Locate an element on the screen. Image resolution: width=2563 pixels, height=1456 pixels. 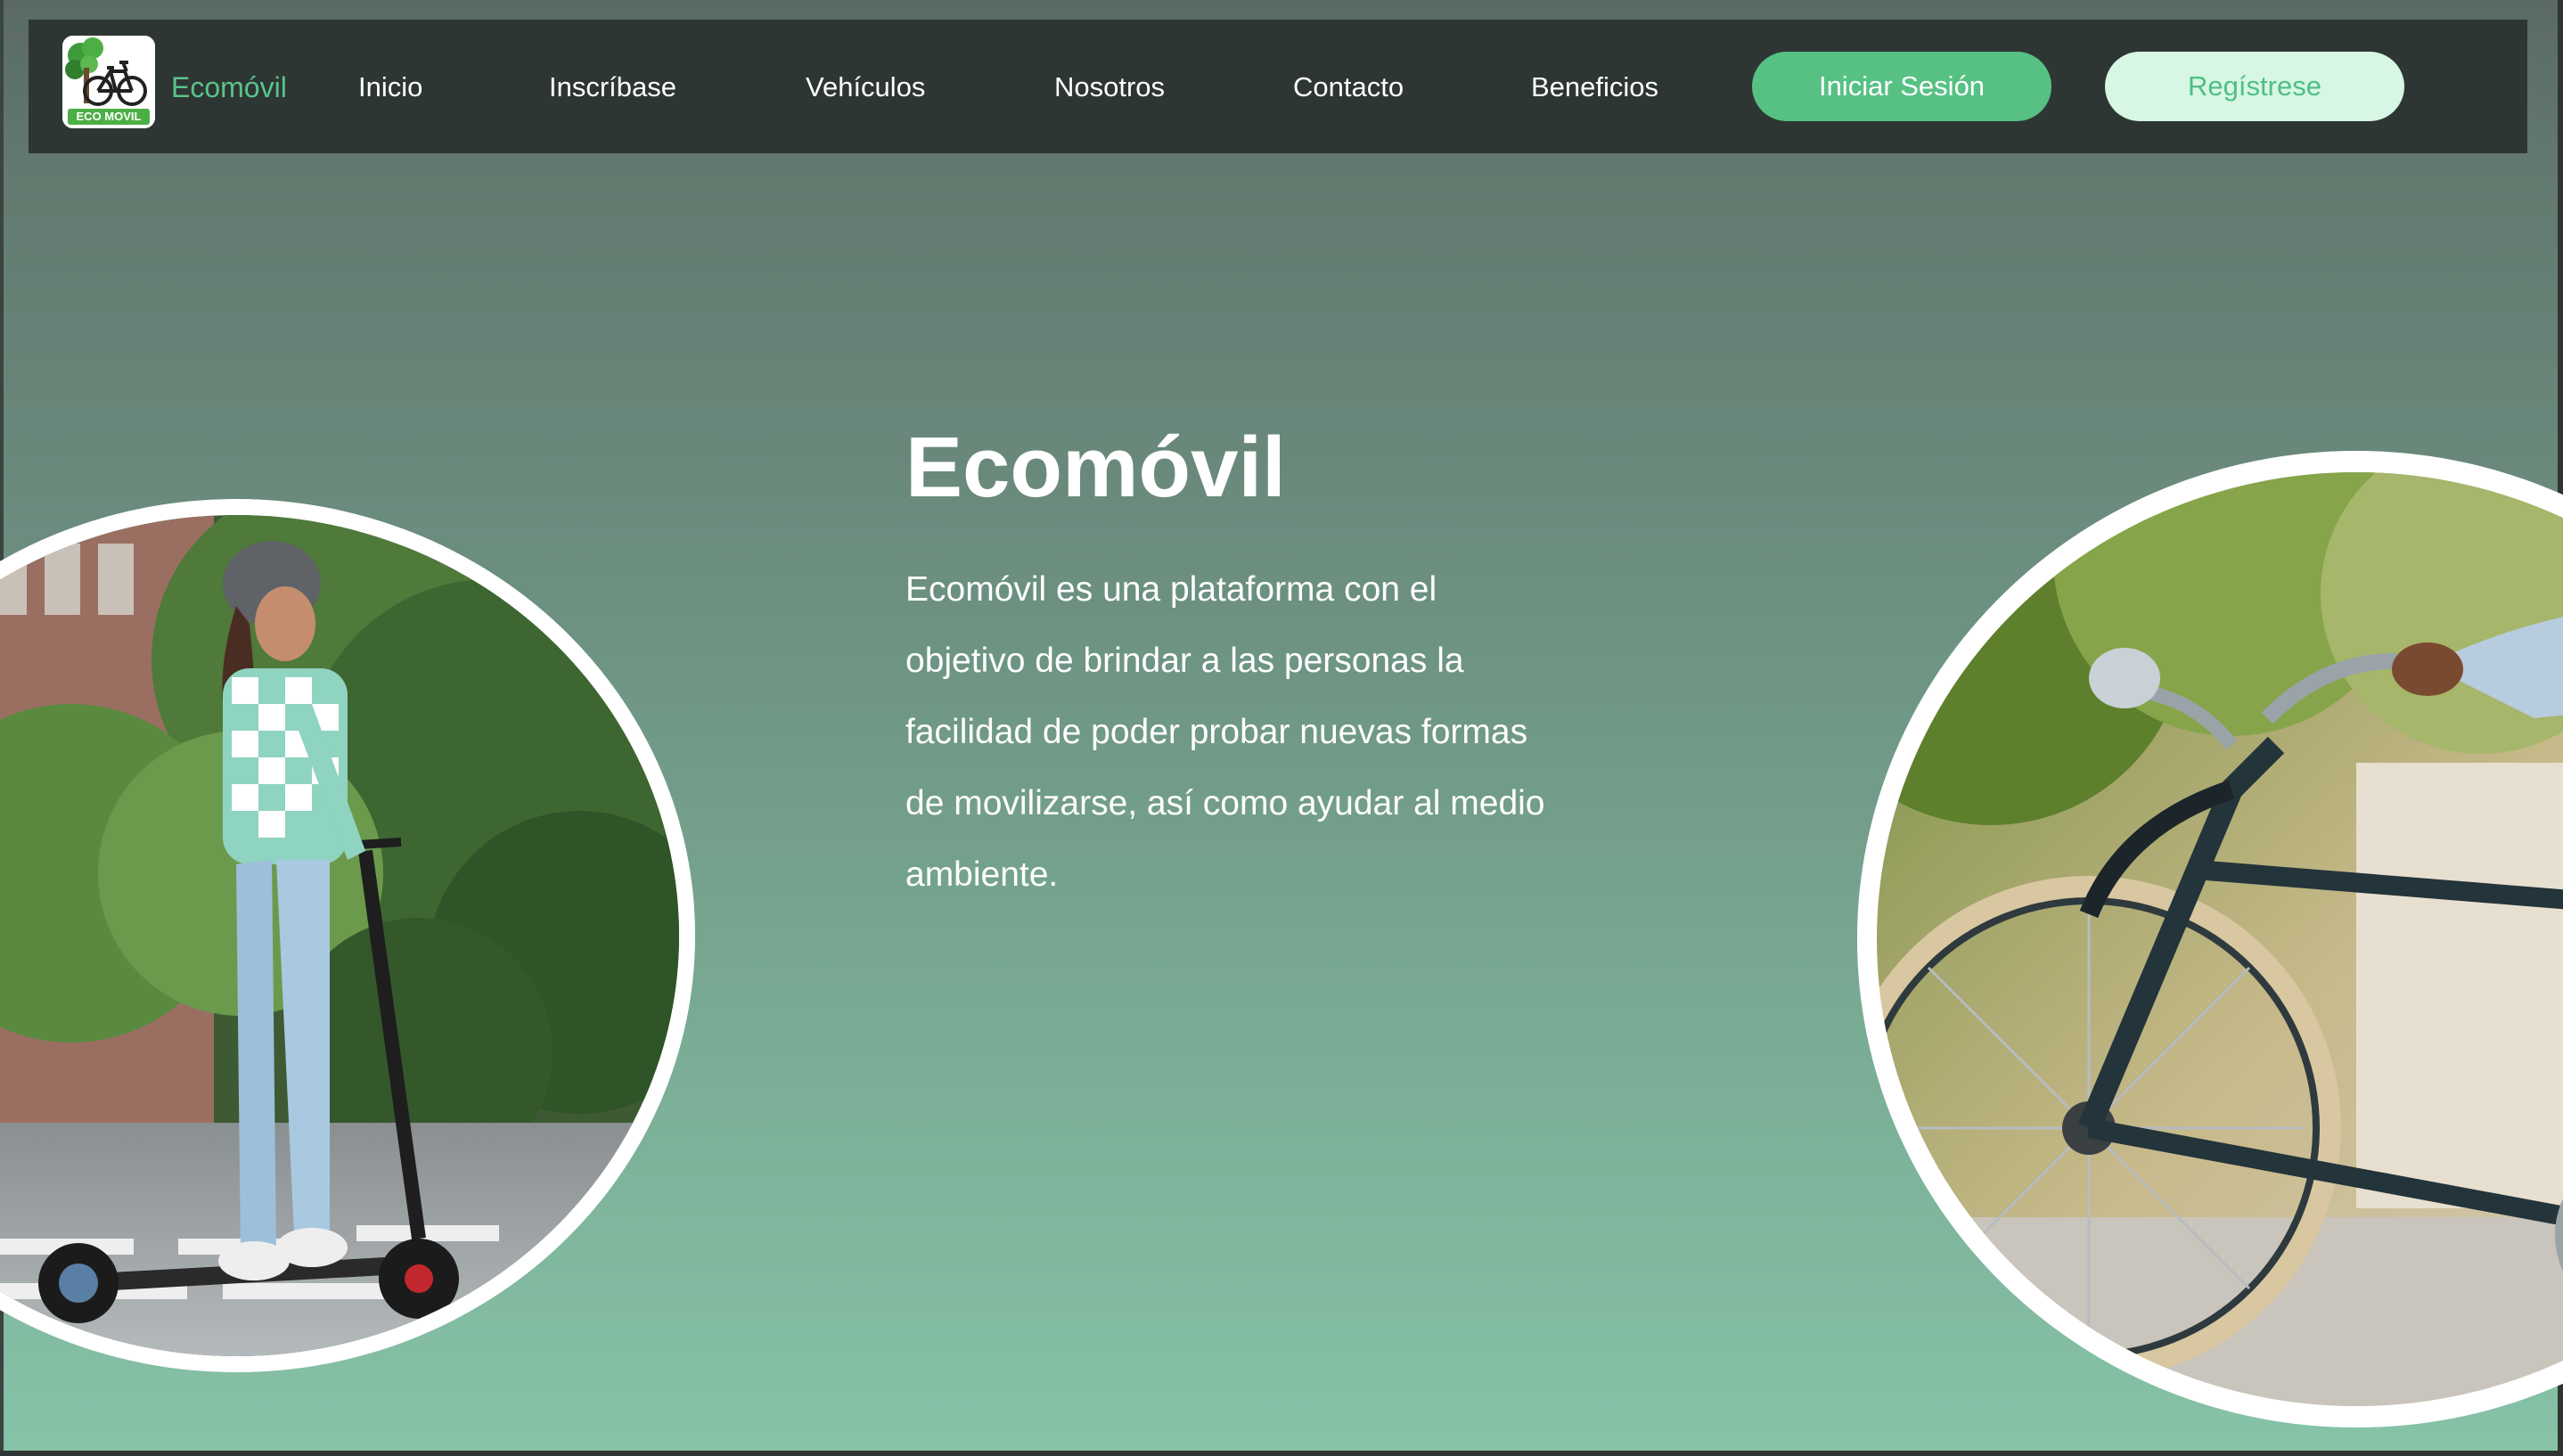
hero-description-line: Ecomóvil es una plataforma con el is located at coordinates (1171, 590).